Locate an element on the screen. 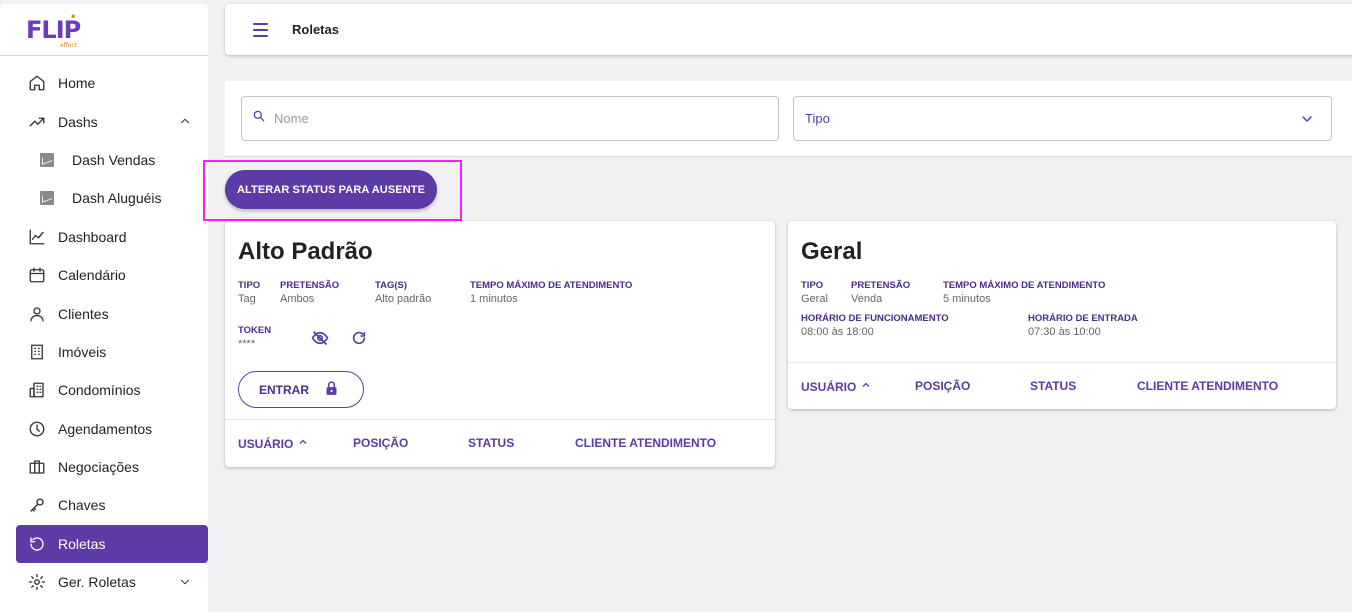 The height and width of the screenshot is (612, 1352). building-icon is located at coordinates (37, 352).